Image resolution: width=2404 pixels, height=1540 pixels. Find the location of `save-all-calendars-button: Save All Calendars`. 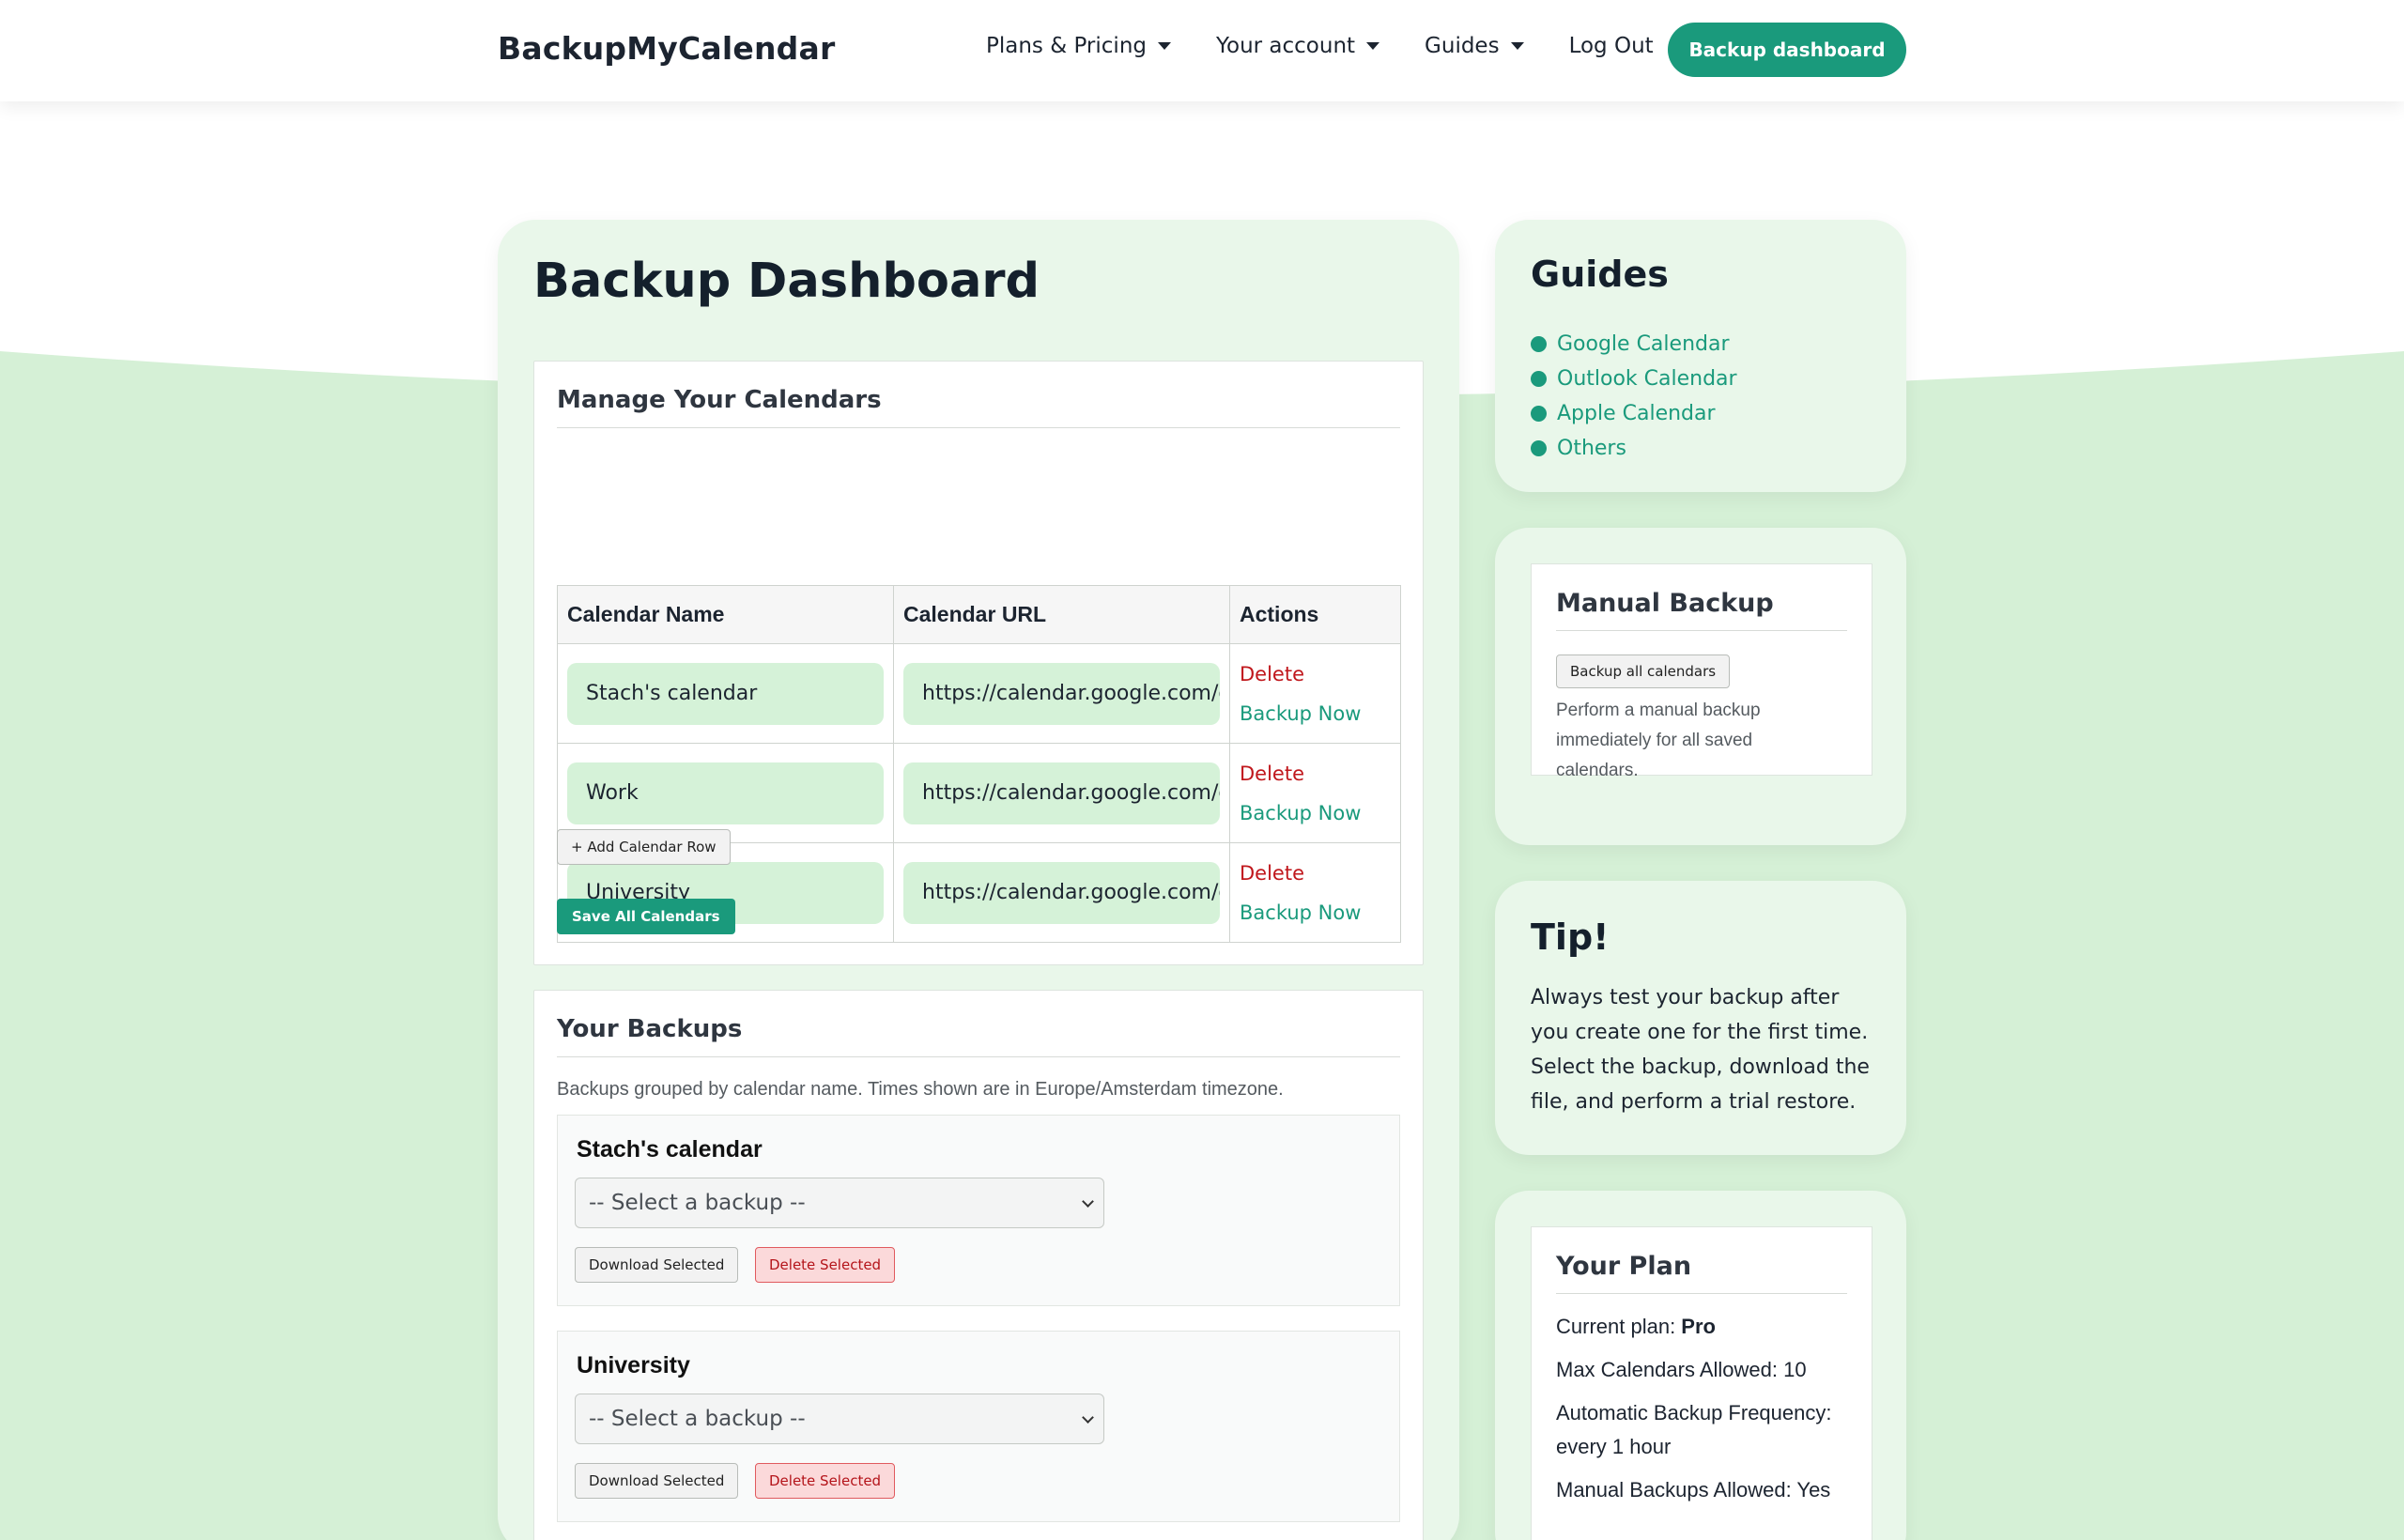

save-all-calendars-button: Save All Calendars is located at coordinates (646, 916).